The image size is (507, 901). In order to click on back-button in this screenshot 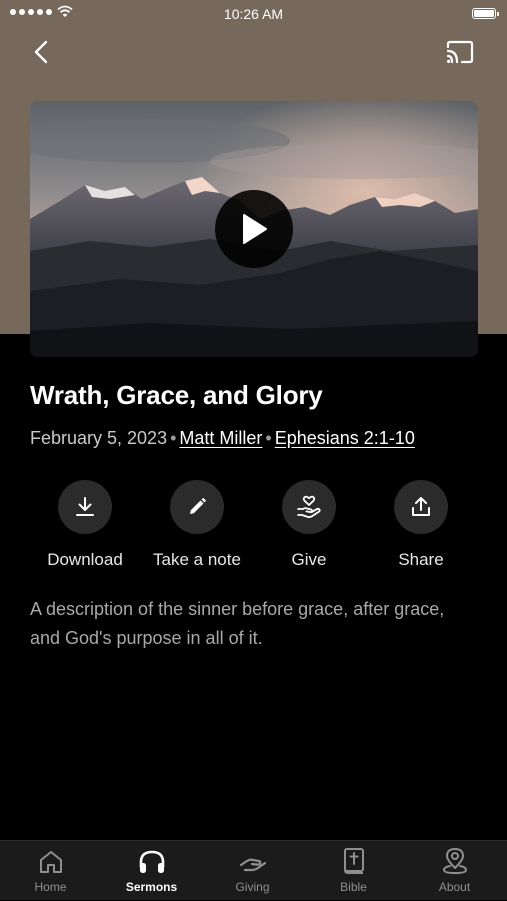, I will do `click(41, 52)`.